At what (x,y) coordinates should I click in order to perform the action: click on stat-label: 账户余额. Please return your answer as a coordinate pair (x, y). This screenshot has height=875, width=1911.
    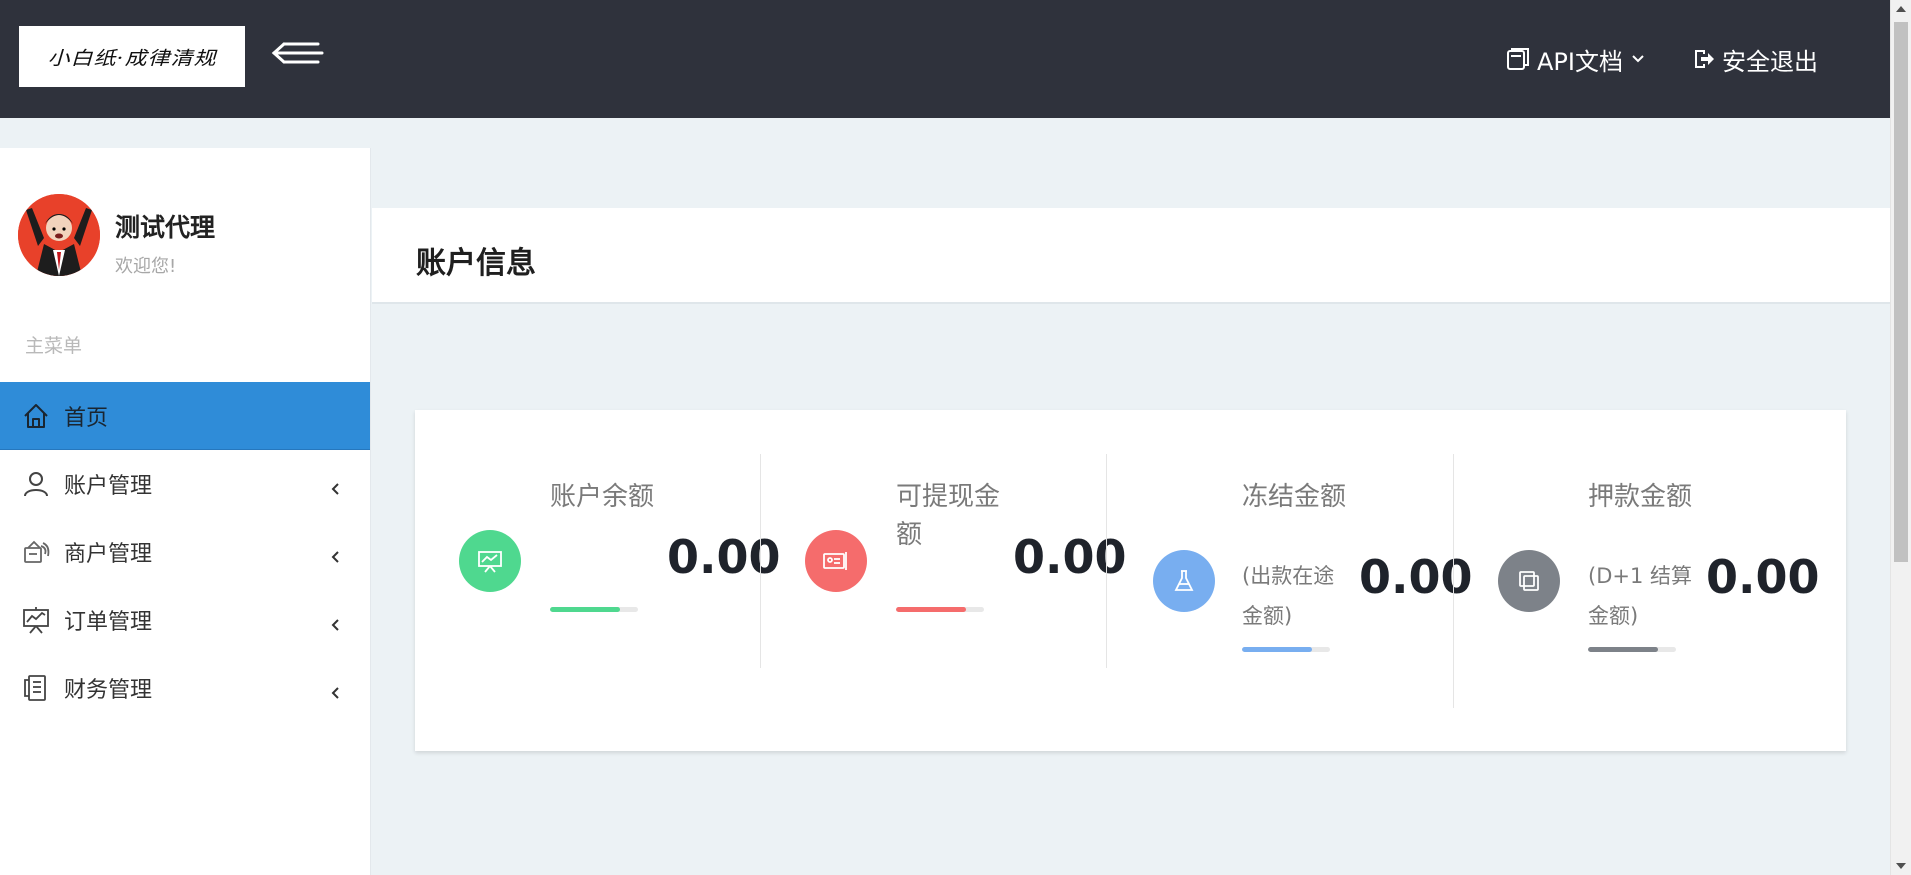
    Looking at the image, I should click on (602, 497).